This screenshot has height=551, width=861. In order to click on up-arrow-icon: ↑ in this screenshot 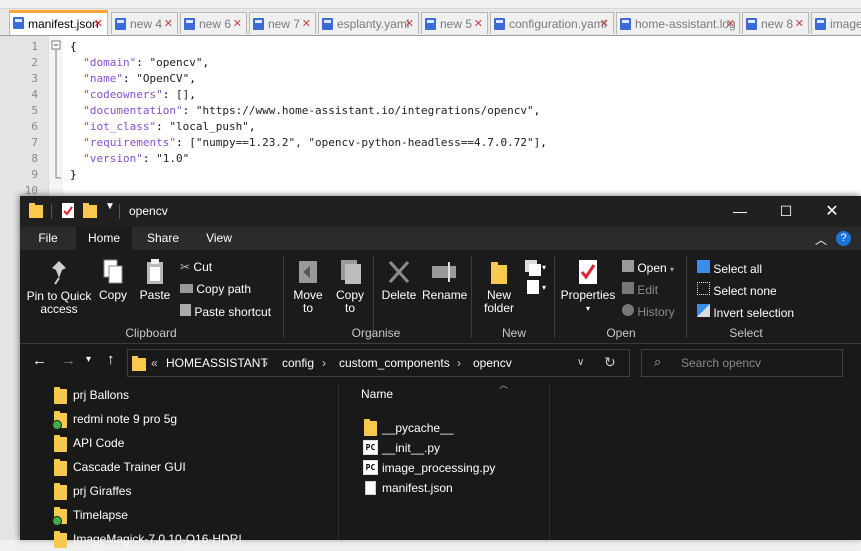, I will do `click(111, 359)`.